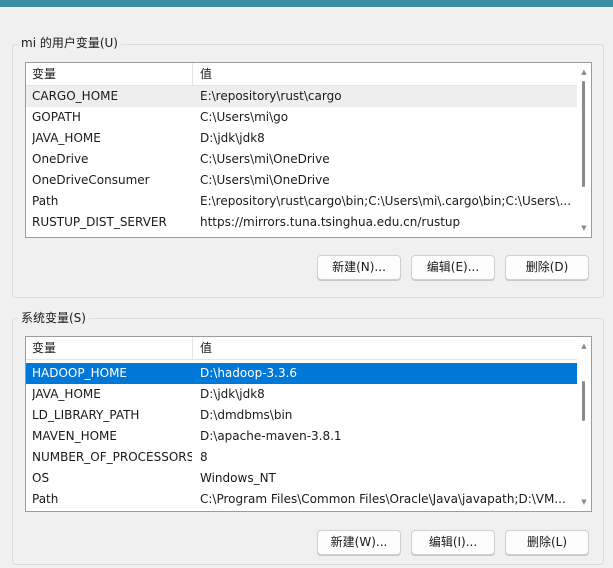 This screenshot has width=613, height=568. Describe the element at coordinates (41, 478) in the screenshot. I see `row-variable-name: OS` at that location.